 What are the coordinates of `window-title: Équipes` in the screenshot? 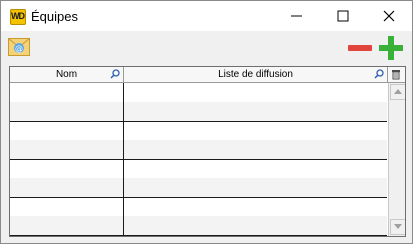 It's located at (54, 16).